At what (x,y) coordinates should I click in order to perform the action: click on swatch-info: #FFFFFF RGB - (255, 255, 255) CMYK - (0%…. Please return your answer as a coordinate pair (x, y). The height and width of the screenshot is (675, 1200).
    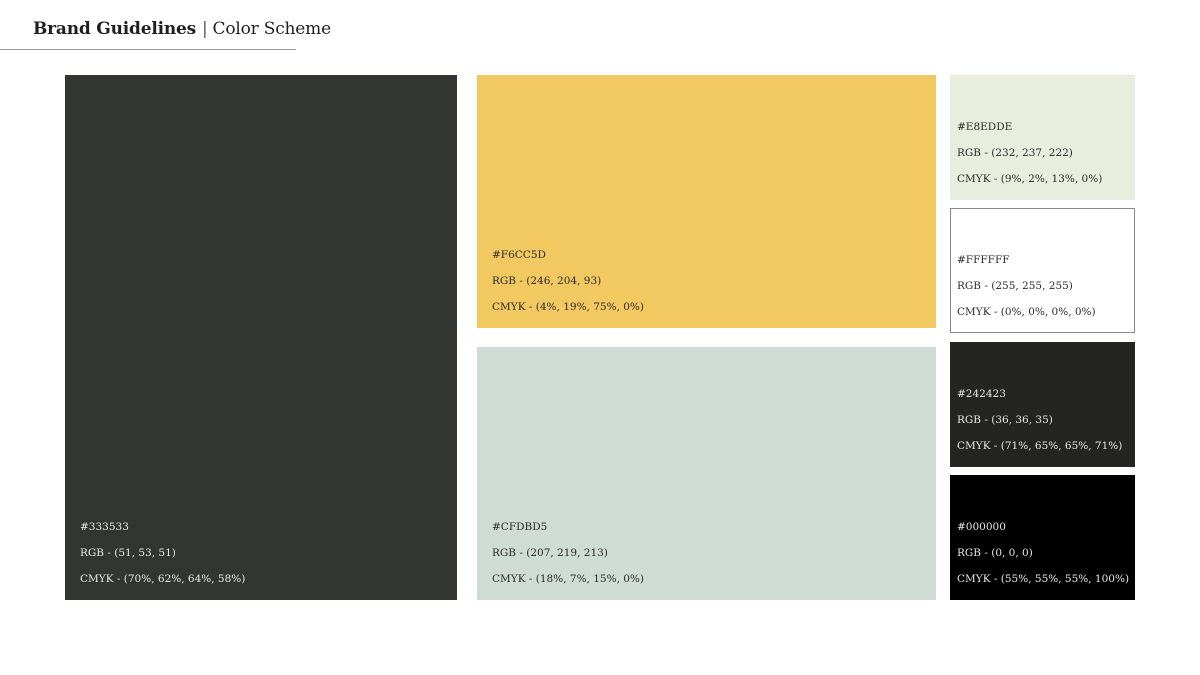
    Looking at the image, I should click on (1026, 286).